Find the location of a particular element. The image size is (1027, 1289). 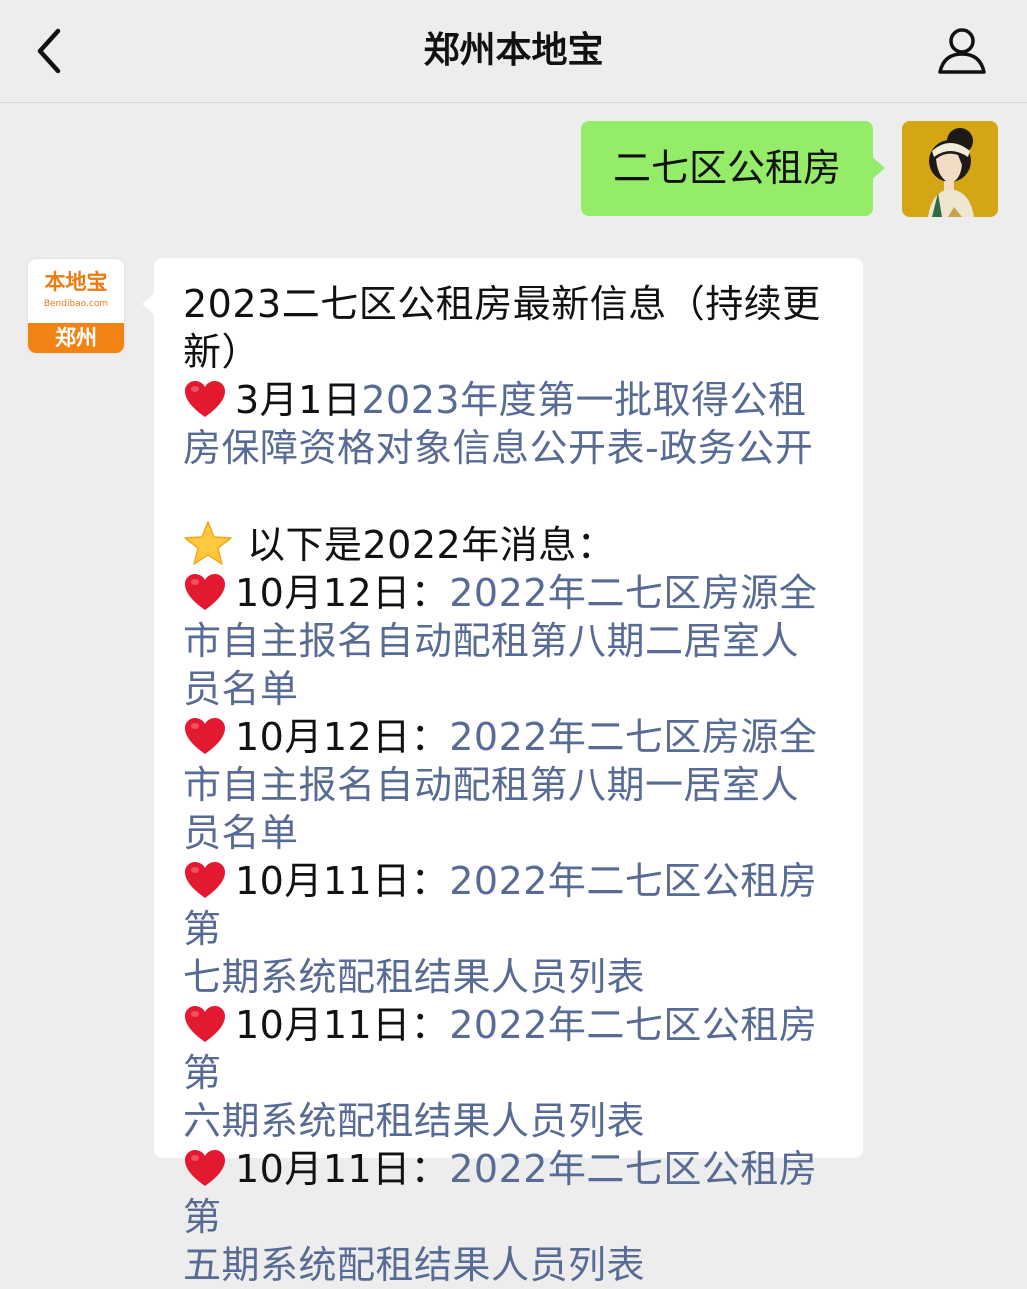

news-item: 3月1日2023年度第一批取得公租 is located at coordinates (513, 400).